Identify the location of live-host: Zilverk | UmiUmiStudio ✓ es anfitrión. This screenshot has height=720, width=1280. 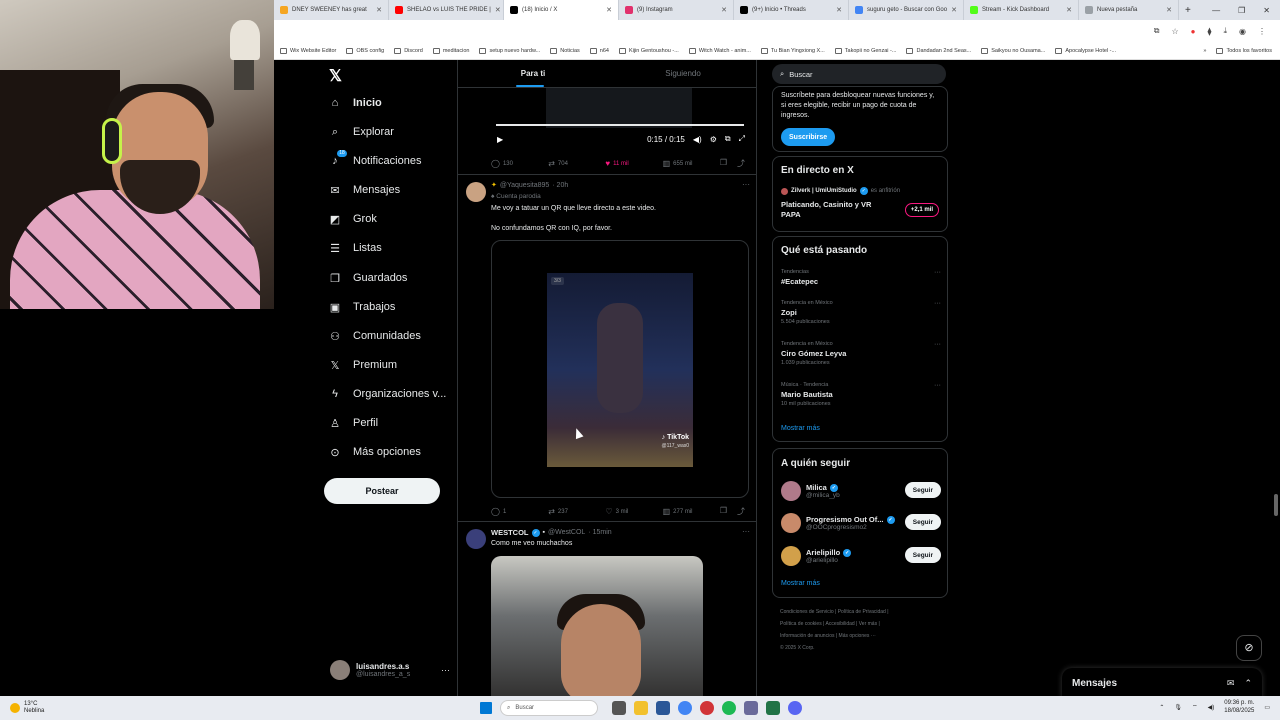
(840, 191).